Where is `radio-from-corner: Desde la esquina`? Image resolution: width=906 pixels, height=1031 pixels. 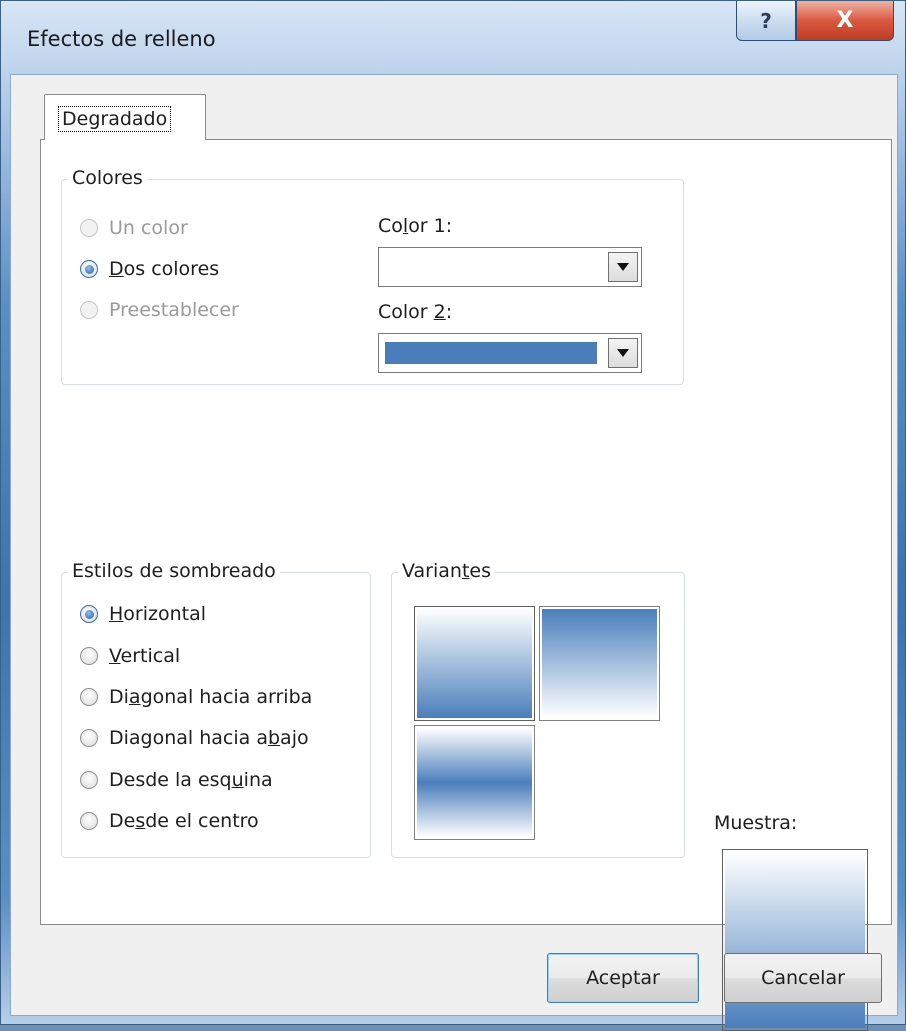
radio-from-corner: Desde la esquina is located at coordinates (176, 780).